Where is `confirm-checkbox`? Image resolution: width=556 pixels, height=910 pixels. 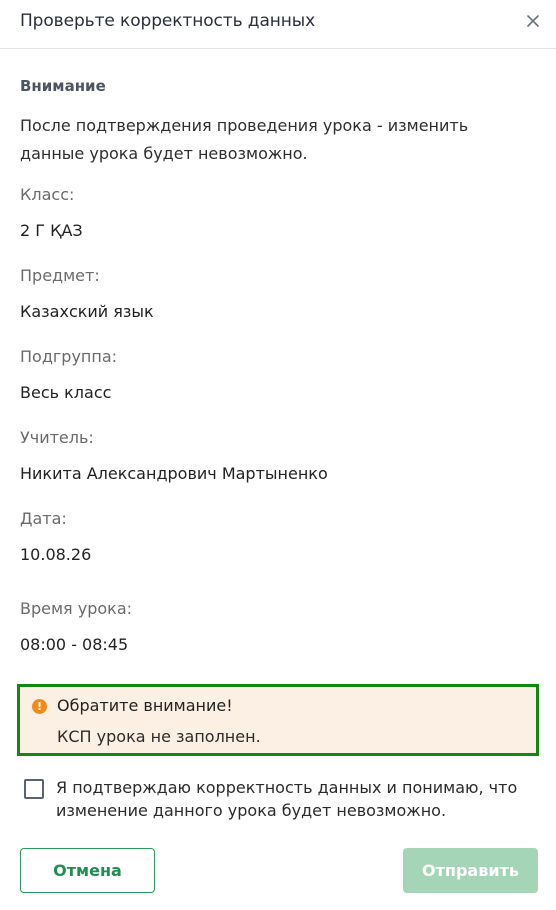 confirm-checkbox is located at coordinates (34, 789).